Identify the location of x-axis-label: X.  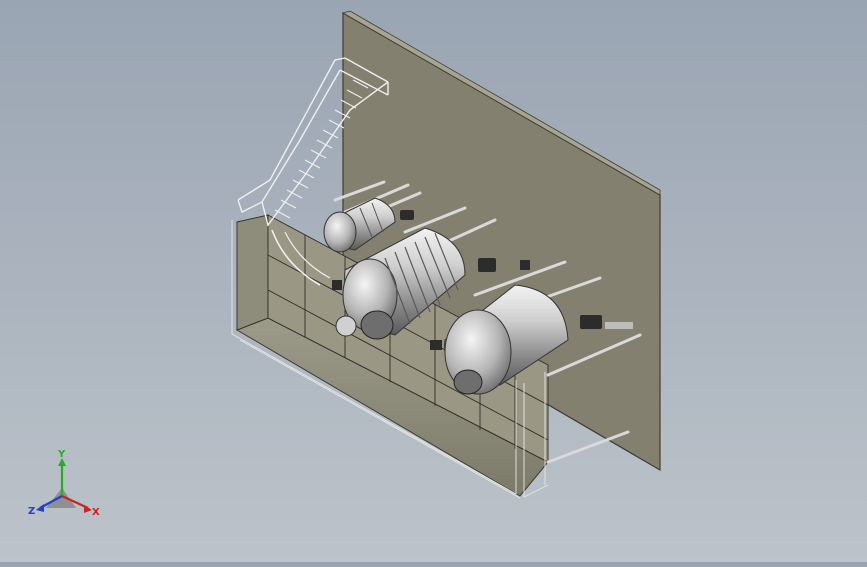
(96, 512).